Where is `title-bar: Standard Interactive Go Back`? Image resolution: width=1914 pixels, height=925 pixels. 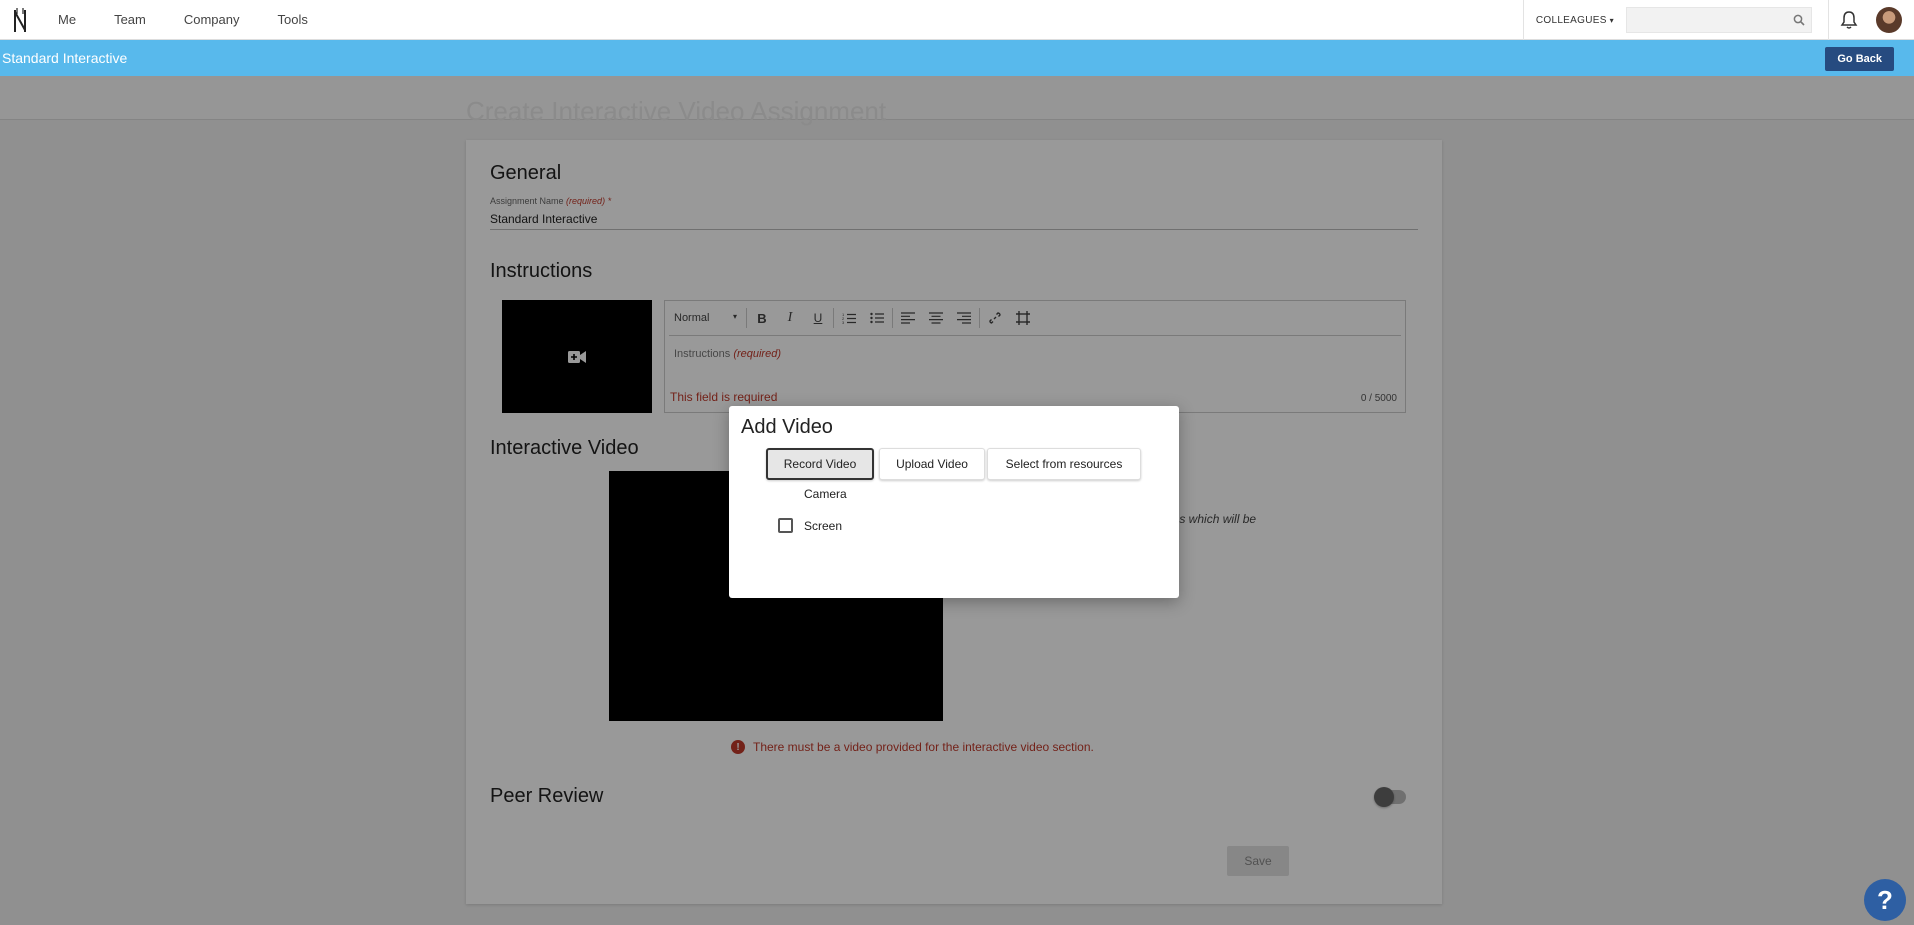 title-bar: Standard Interactive Go Back is located at coordinates (957, 58).